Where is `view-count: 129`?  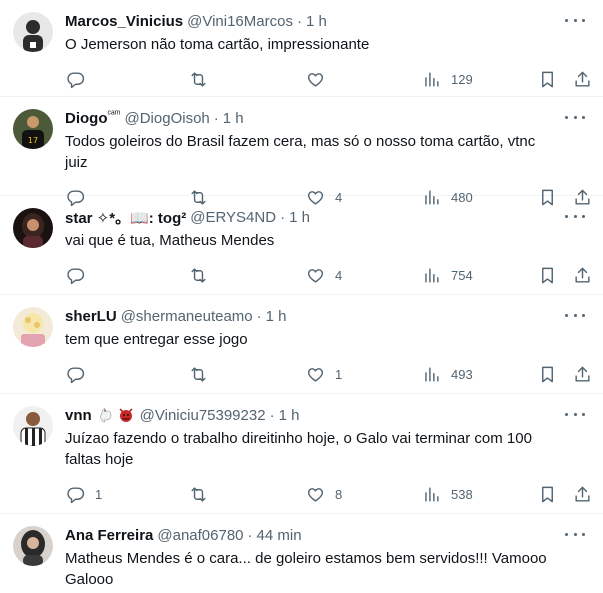
view-count: 129 is located at coordinates (462, 79).